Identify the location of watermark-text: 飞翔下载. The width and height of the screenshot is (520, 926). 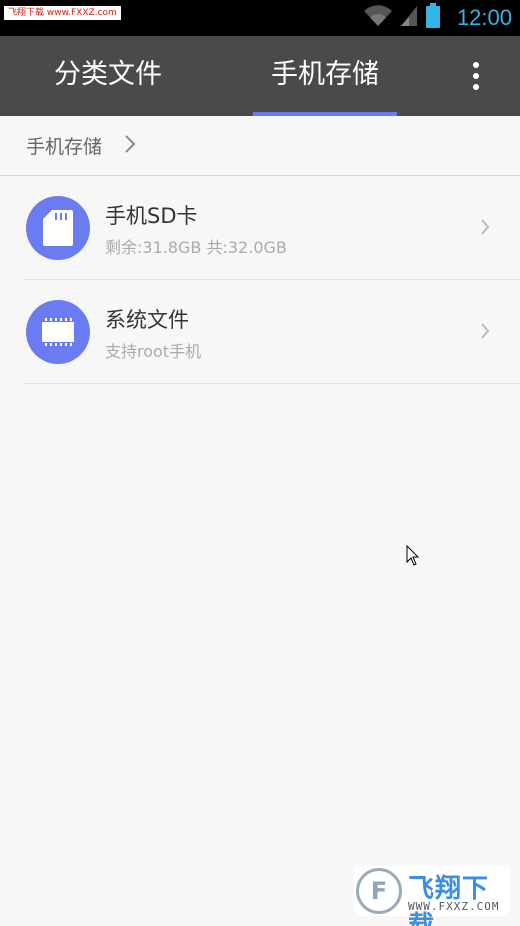
(449, 900).